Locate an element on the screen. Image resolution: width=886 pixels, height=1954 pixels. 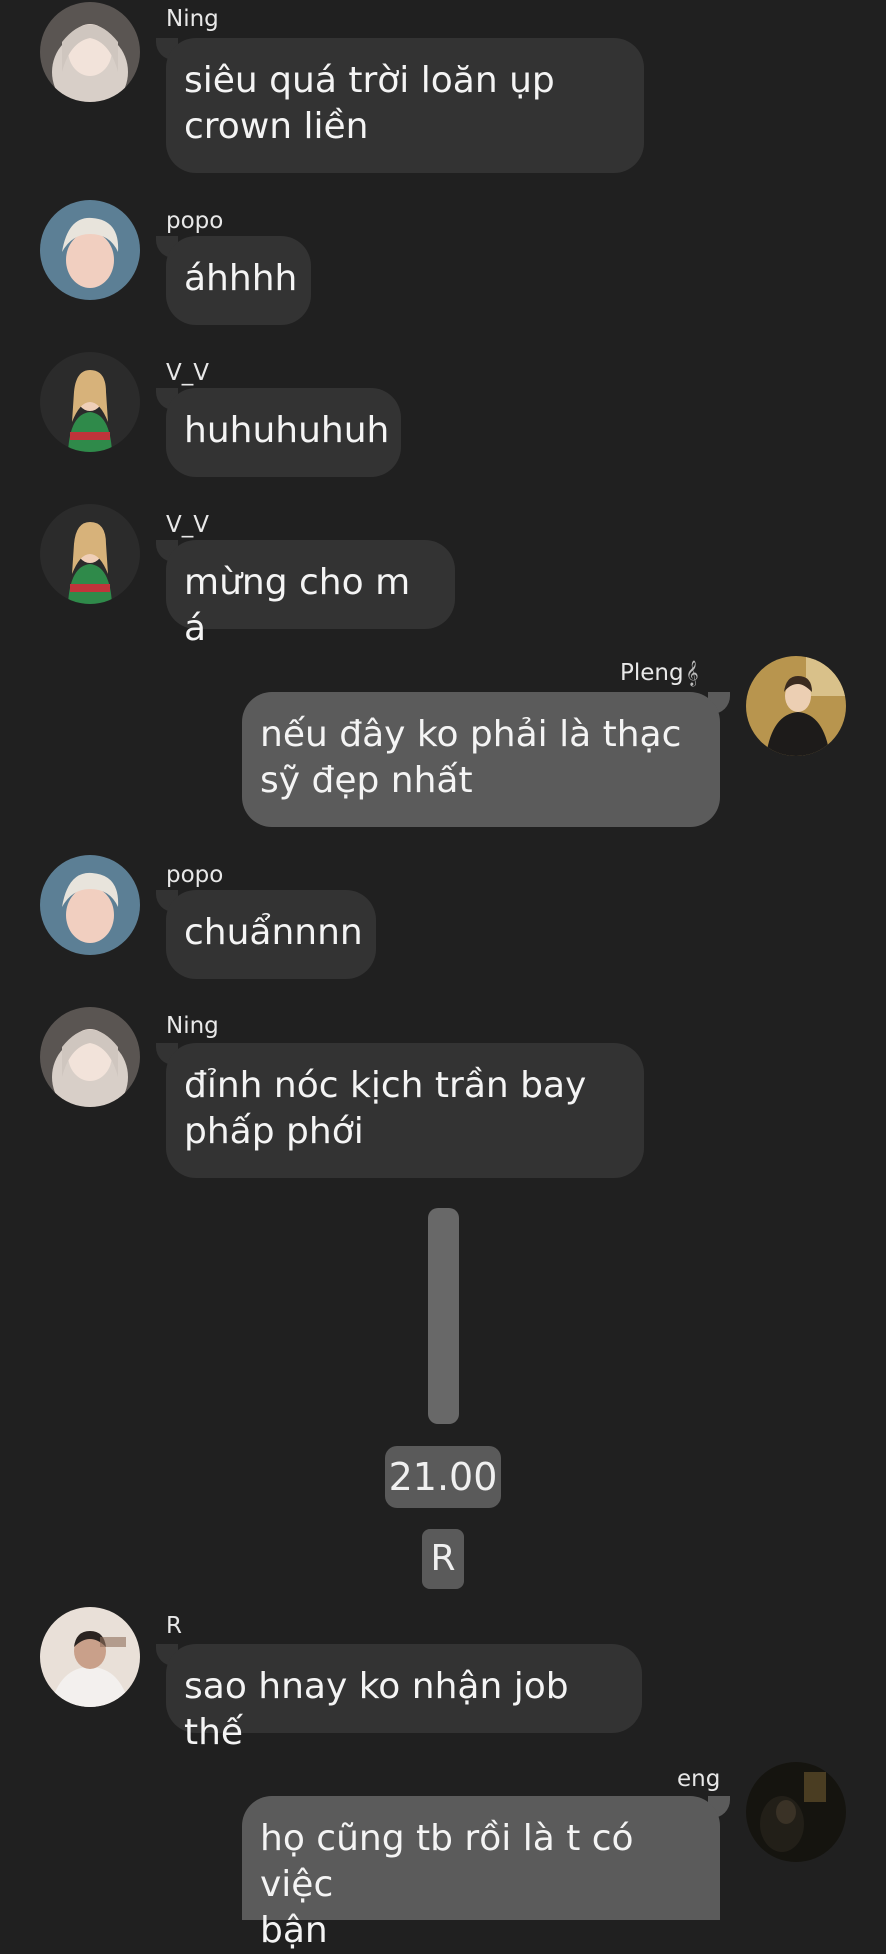
message-bubble: huhuhuhuh is located at coordinates (283, 432).